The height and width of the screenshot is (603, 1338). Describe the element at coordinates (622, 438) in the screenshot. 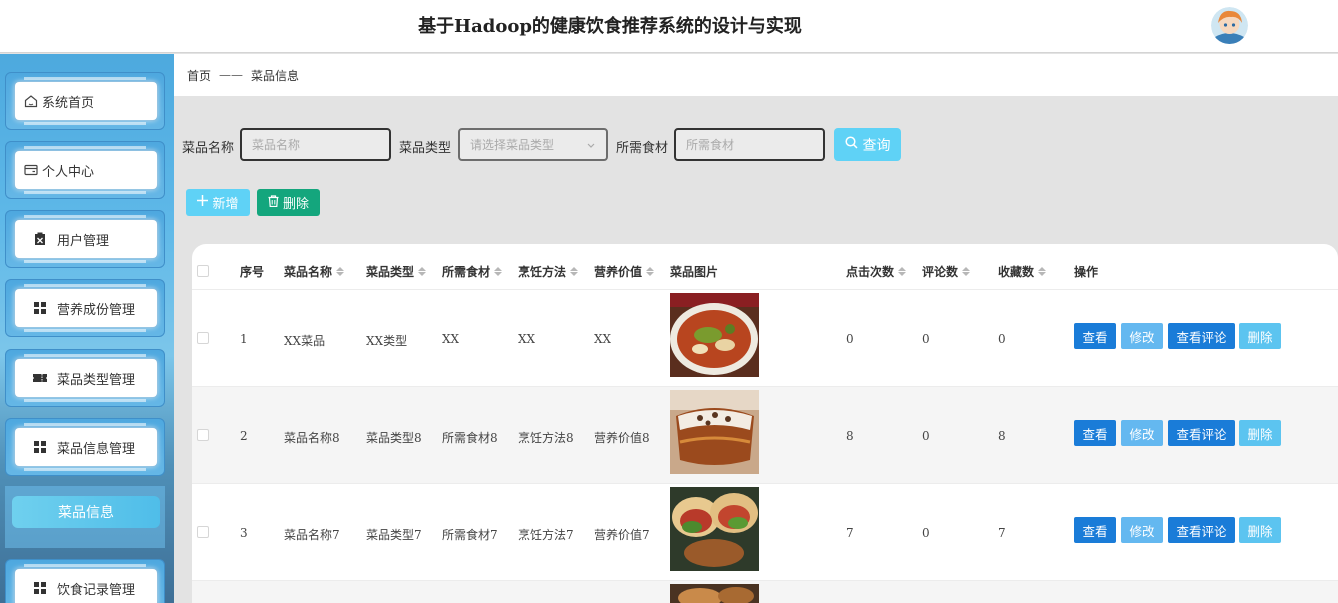

I see `cell-nutrition: 营养价值8` at that location.